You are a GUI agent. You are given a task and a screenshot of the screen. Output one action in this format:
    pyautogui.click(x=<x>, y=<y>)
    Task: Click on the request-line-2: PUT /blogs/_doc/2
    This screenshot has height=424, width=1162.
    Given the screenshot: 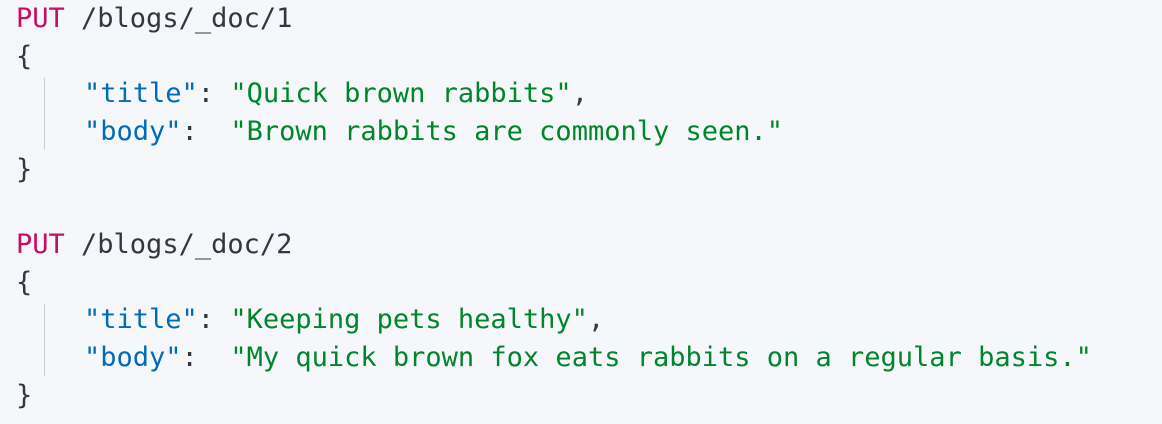 What is the action you would take?
    pyautogui.click(x=154, y=245)
    